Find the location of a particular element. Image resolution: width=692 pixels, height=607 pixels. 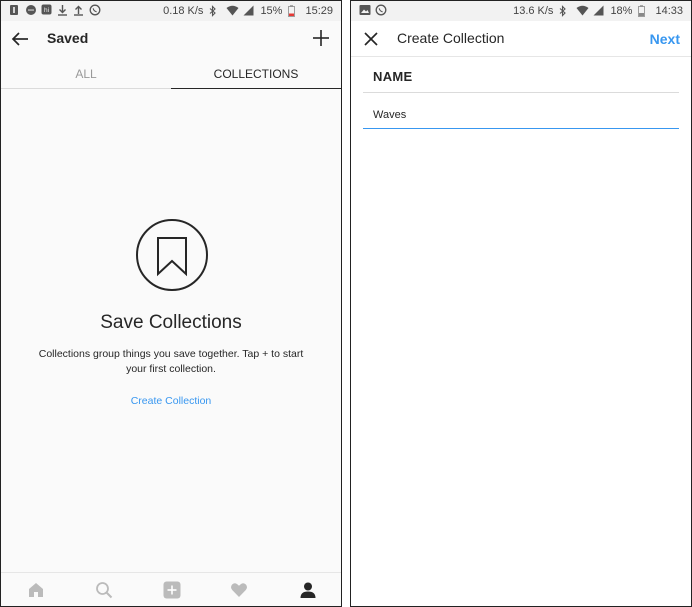

svg-text: hi is located at coordinates (46, 10).